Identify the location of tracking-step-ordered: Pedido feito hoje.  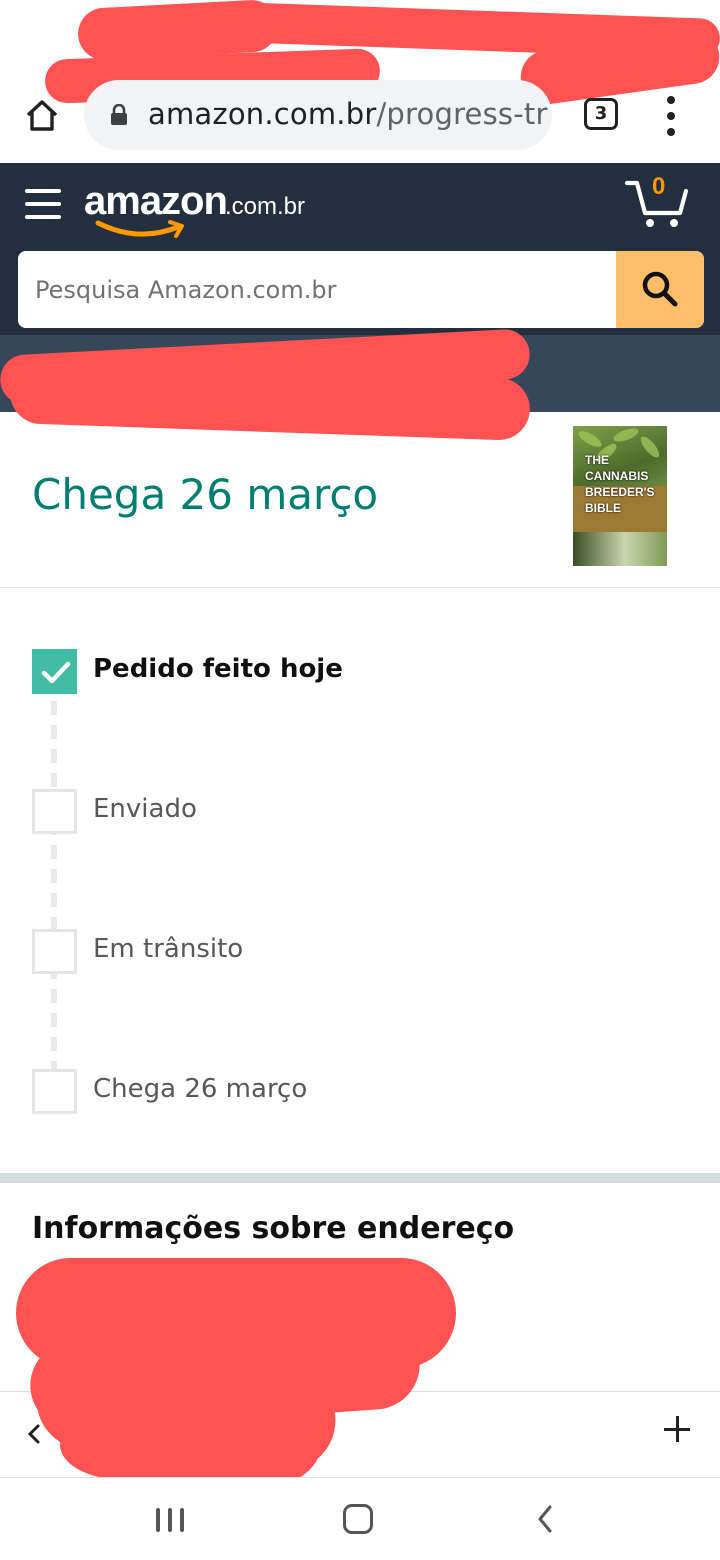
(352, 672).